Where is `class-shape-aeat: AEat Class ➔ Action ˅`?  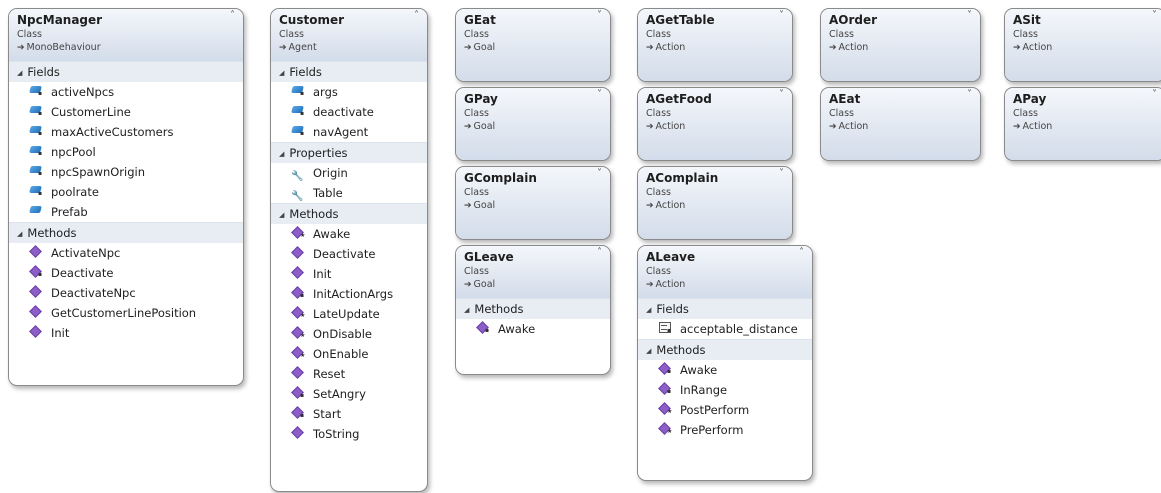 class-shape-aeat: AEat Class ➔ Action ˅ is located at coordinates (900, 124).